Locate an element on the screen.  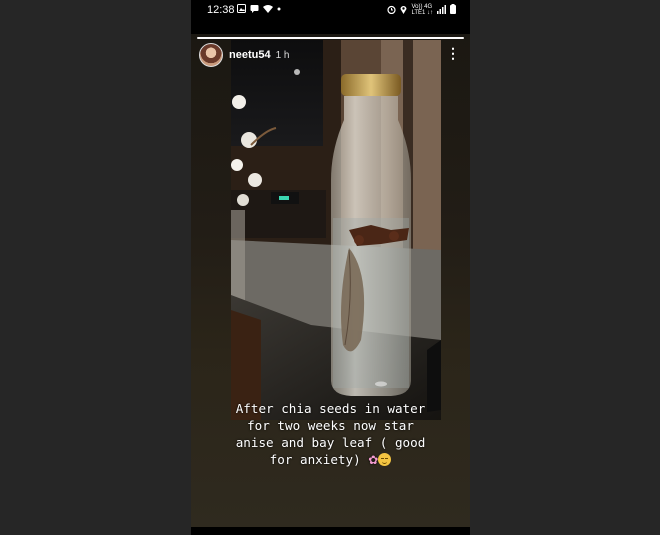
battery-icon is located at coordinates (453, 10).